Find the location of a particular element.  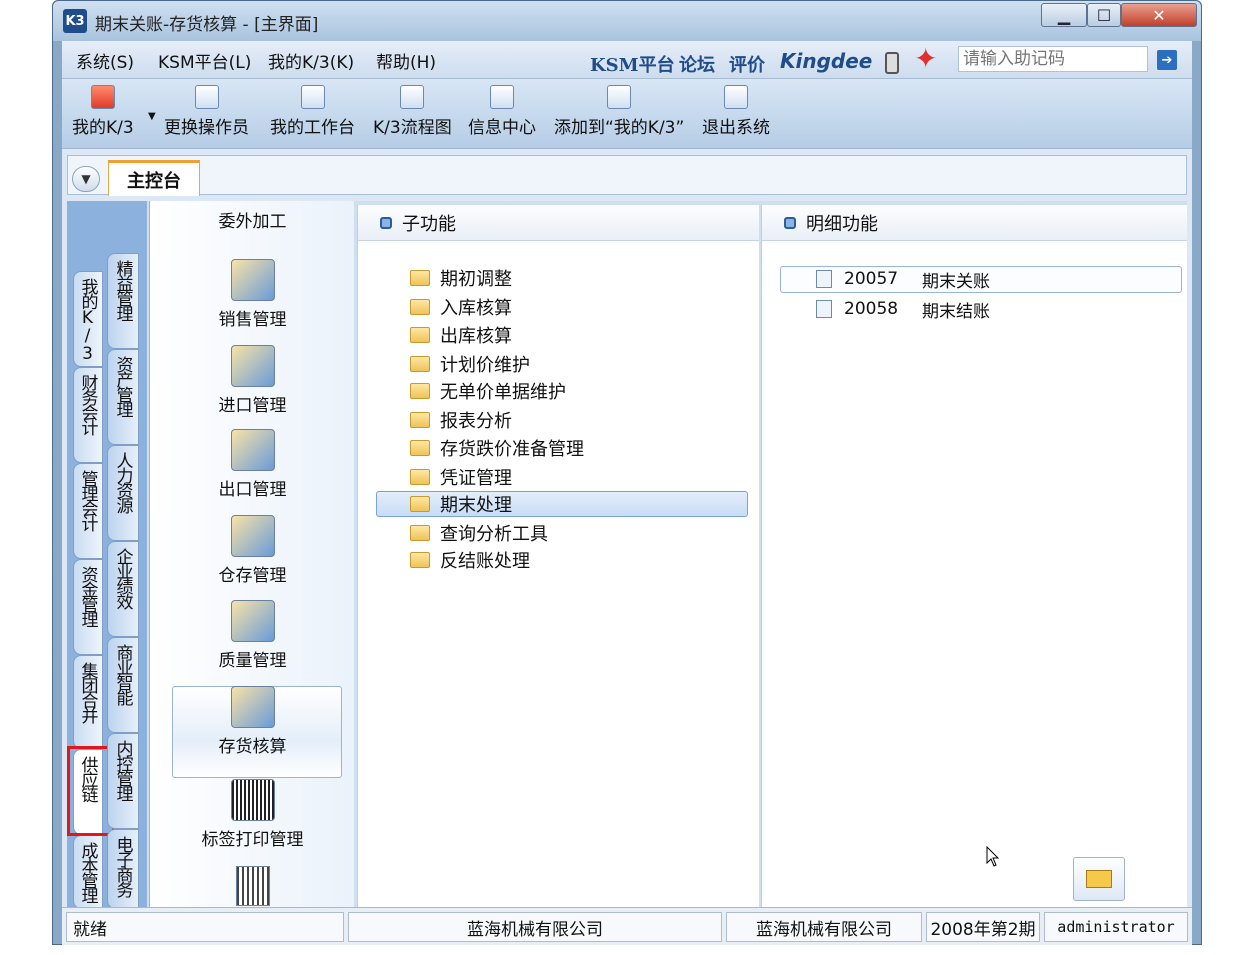

mail-icon is located at coordinates (1099, 879).